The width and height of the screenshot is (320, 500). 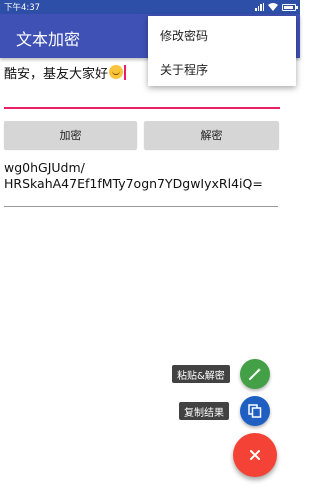 I want to click on input-underline, so click(x=142, y=108).